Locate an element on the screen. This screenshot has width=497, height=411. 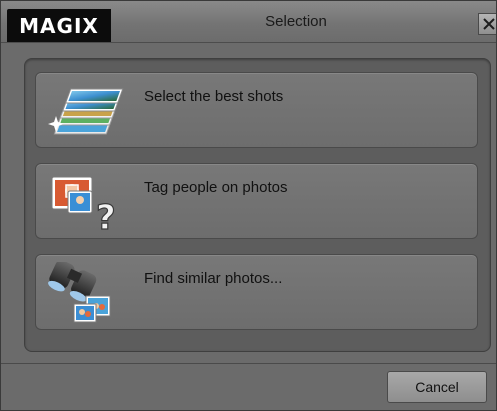
photo-stack-icon is located at coordinates (86, 111).